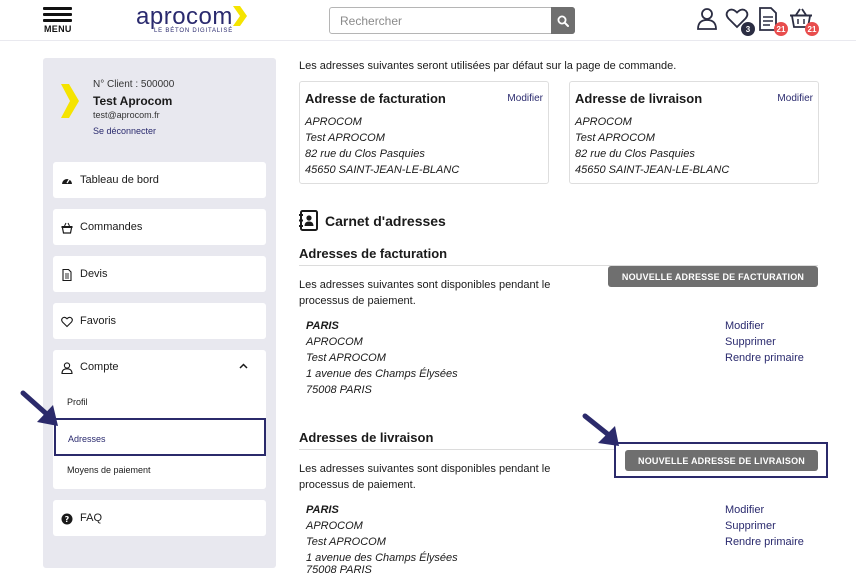 This screenshot has height=575, width=856. What do you see at coordinates (160, 437) in the screenshot?
I see `sidebar-subitem-addresses: Adresses` at bounding box center [160, 437].